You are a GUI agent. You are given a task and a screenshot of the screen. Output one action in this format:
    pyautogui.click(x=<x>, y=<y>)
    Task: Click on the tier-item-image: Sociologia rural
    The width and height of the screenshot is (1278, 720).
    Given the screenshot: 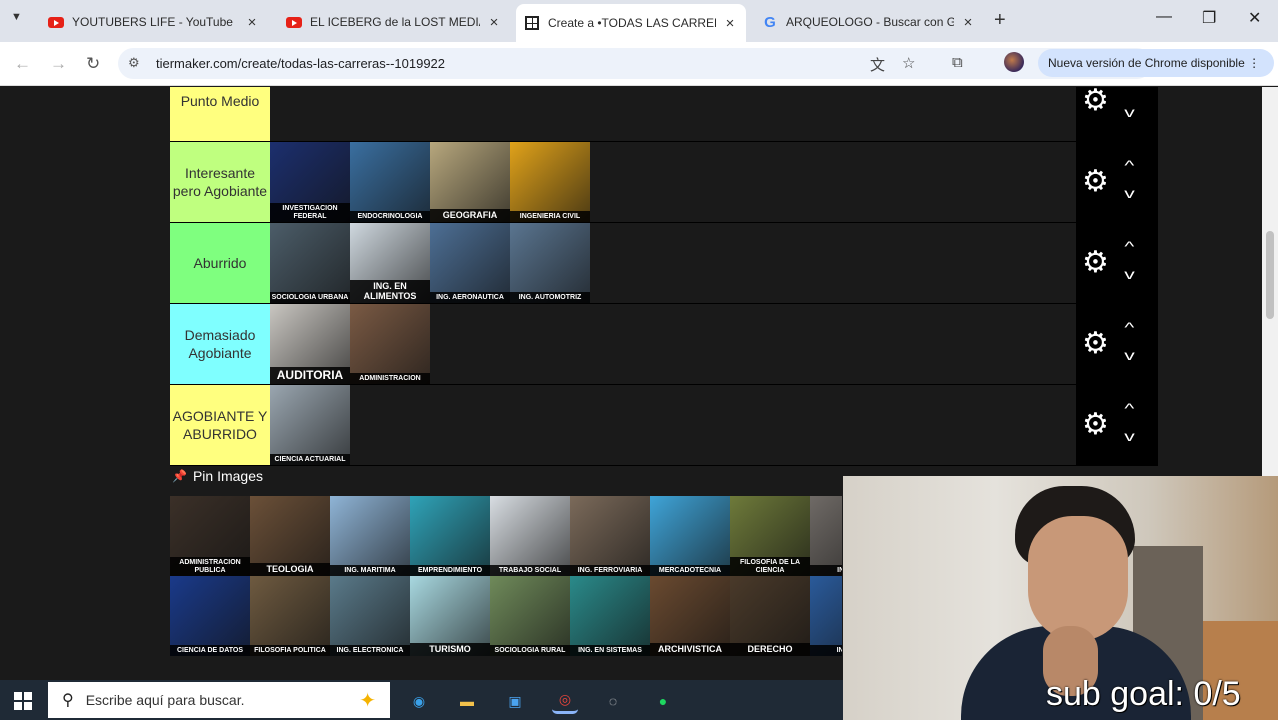 What is the action you would take?
    pyautogui.click(x=530, y=616)
    